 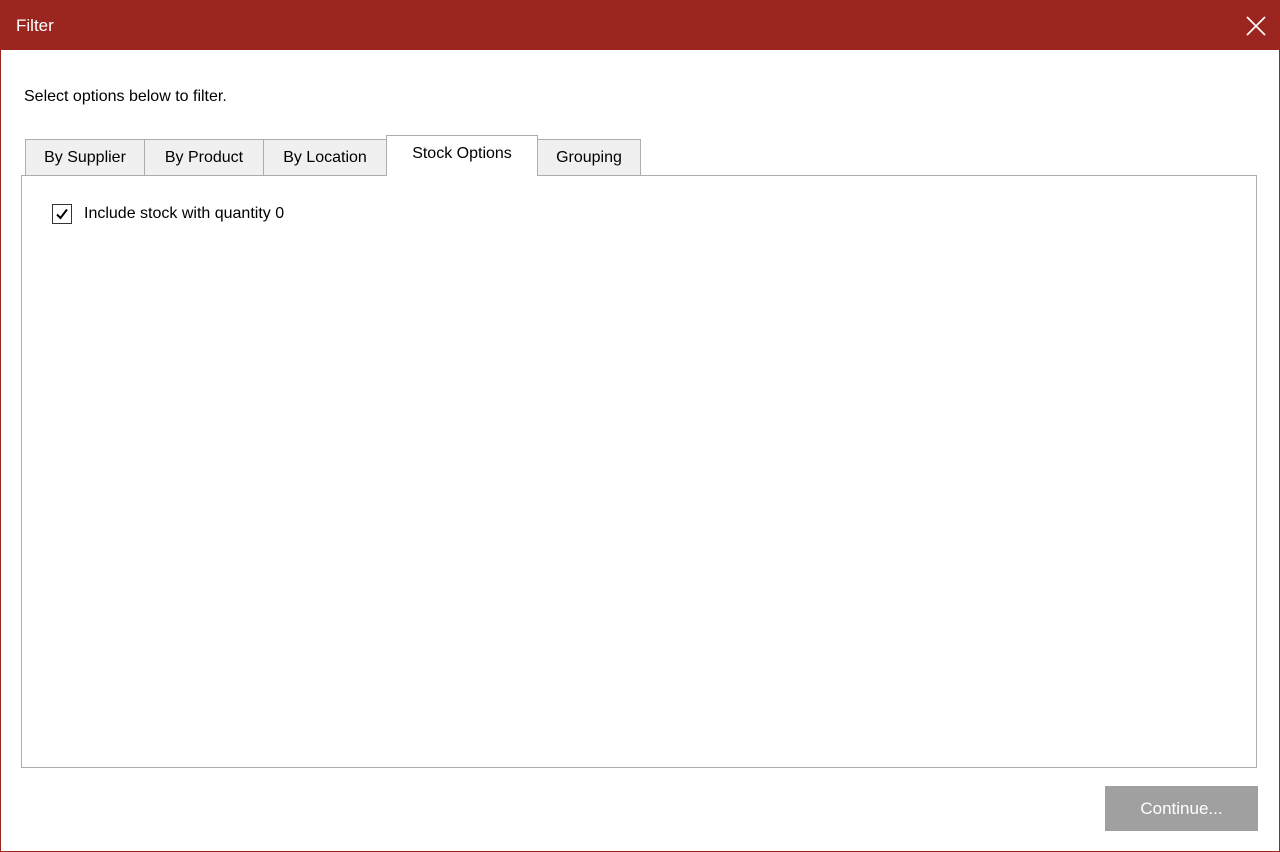 I want to click on include-zero-qty-label: Include stock with quantity 0, so click(x=184, y=213).